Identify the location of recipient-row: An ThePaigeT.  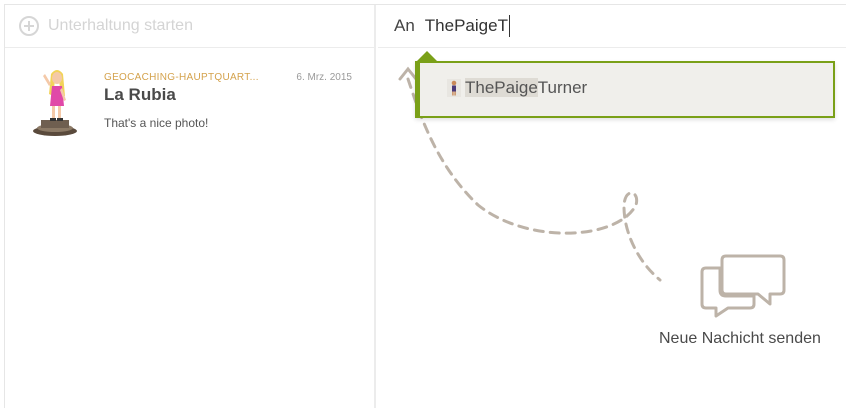
(612, 26).